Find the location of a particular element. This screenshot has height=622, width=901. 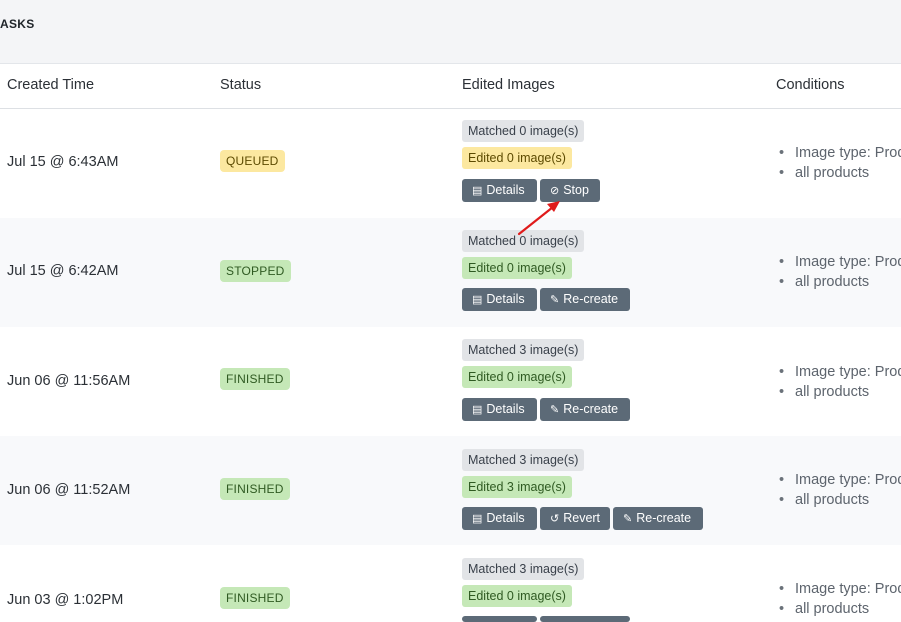

ban-icon: ⊘ is located at coordinates (555, 191).